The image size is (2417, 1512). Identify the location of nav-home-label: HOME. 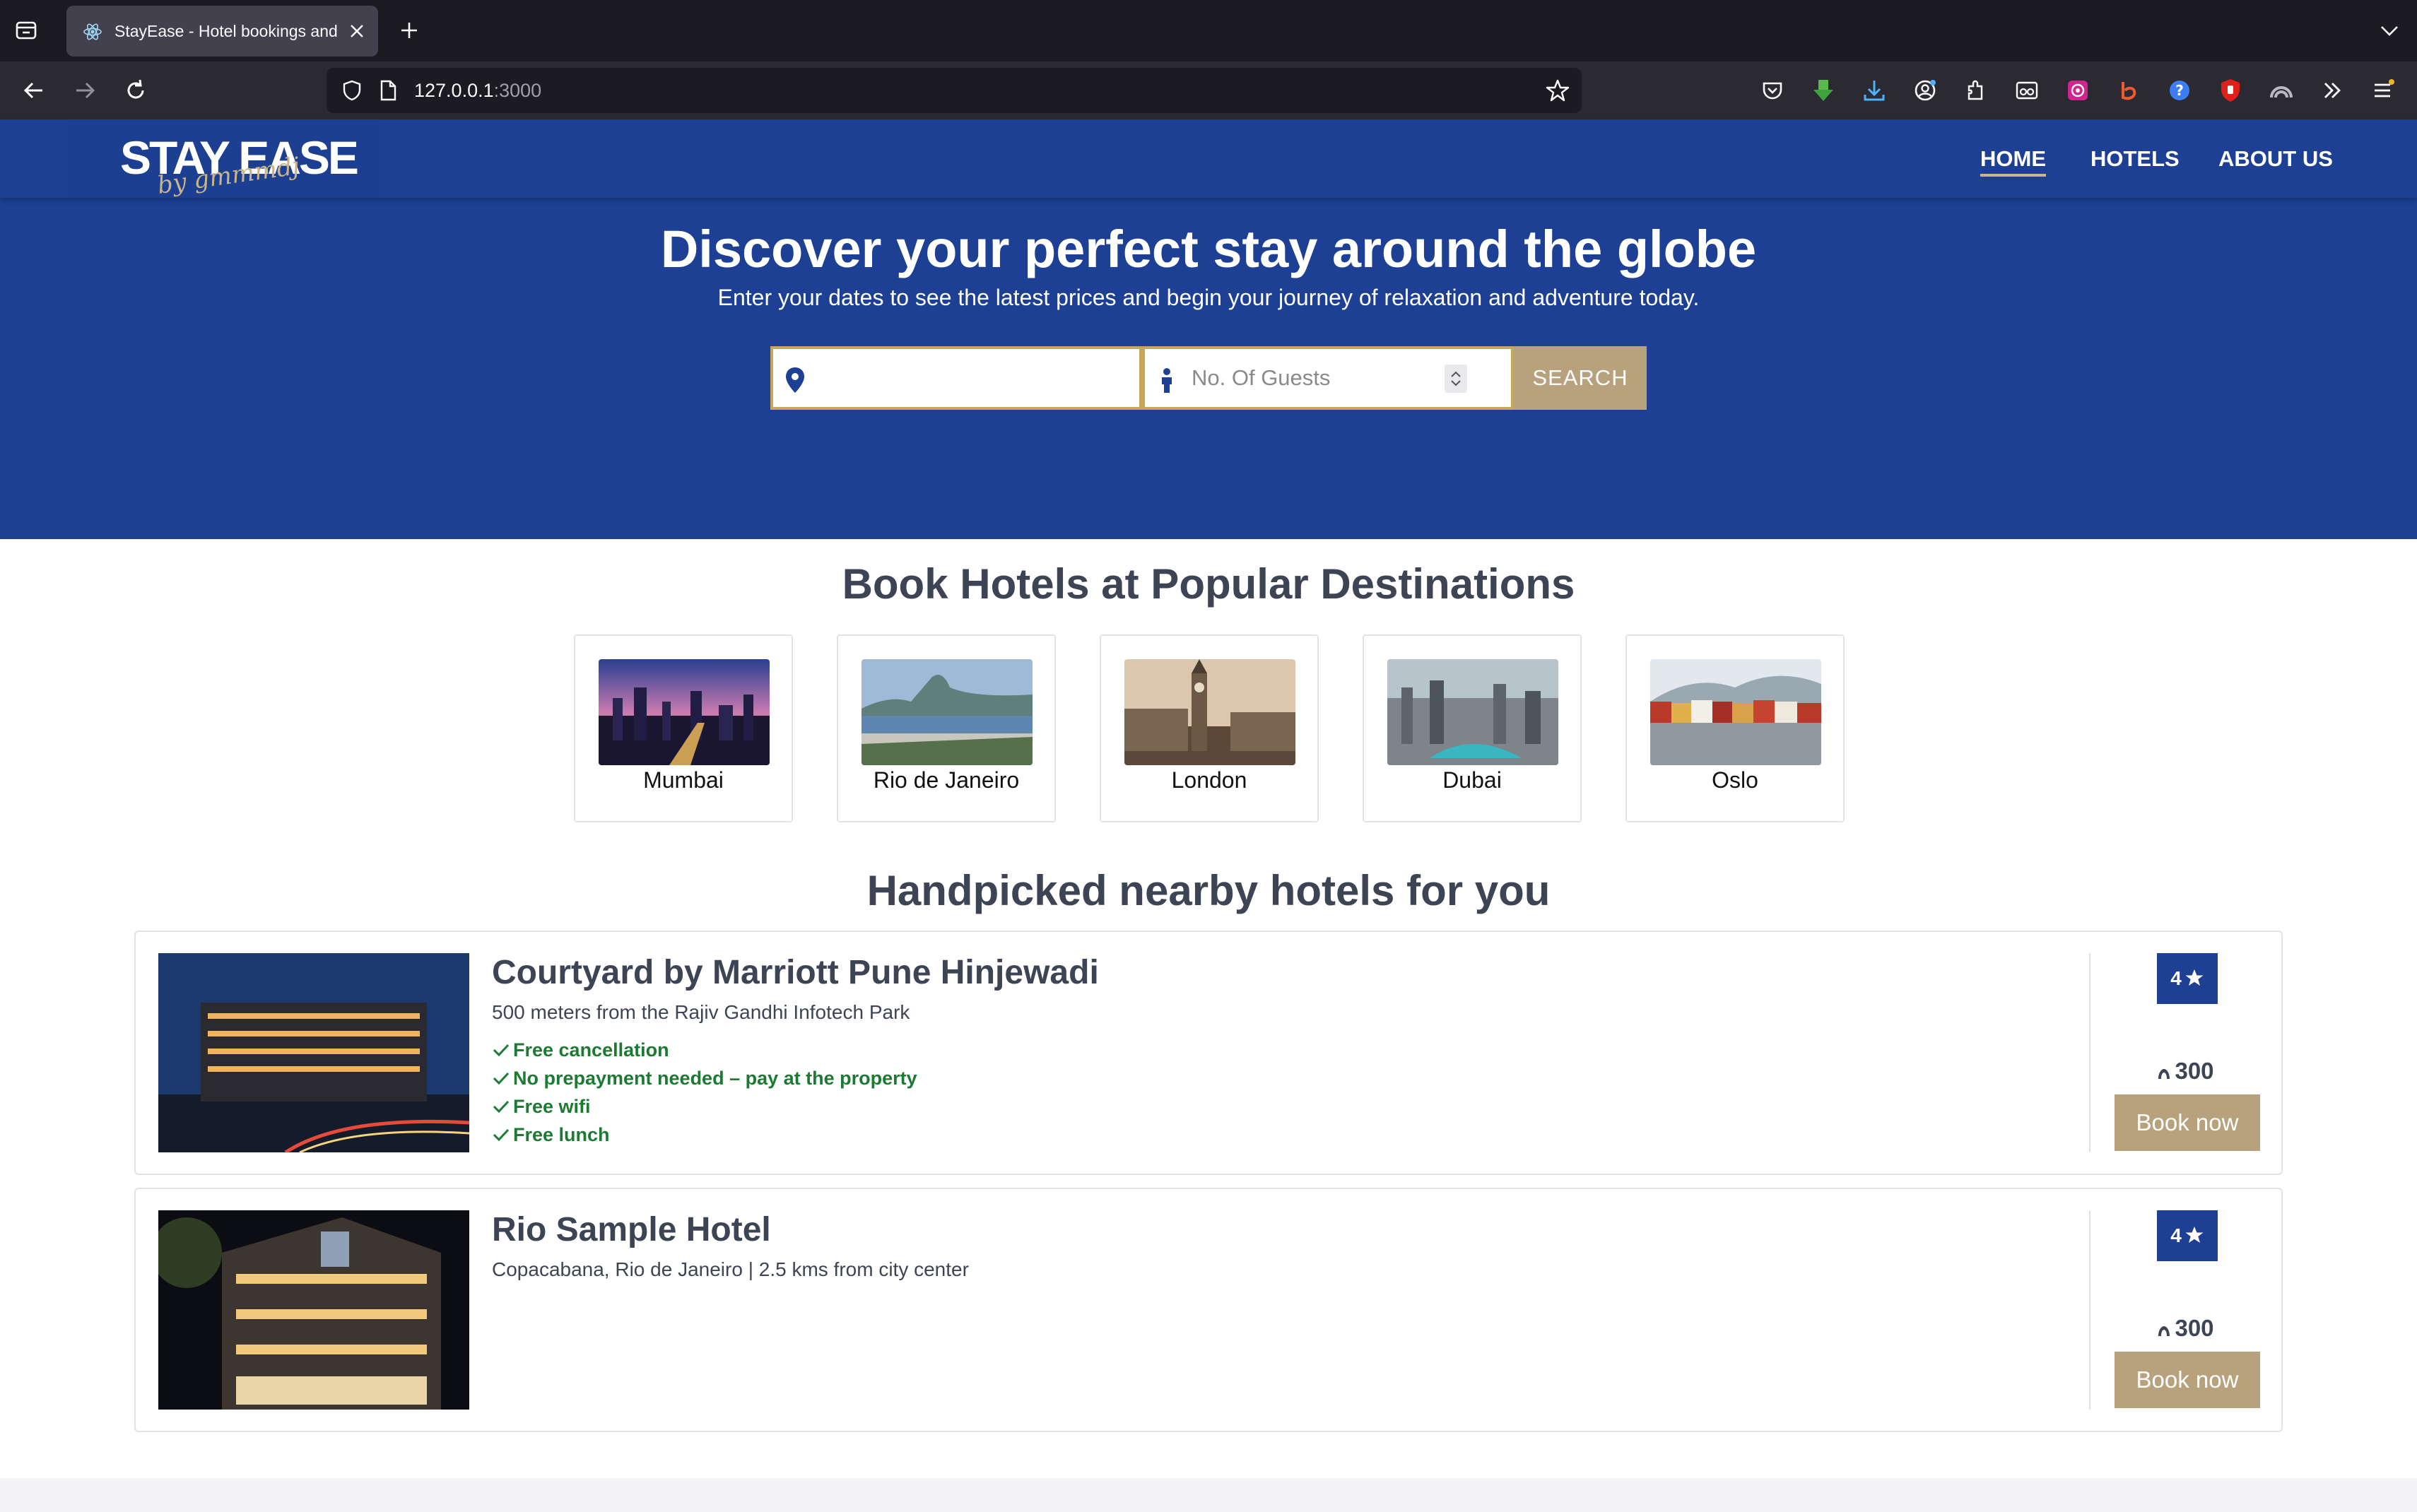
(2013, 158).